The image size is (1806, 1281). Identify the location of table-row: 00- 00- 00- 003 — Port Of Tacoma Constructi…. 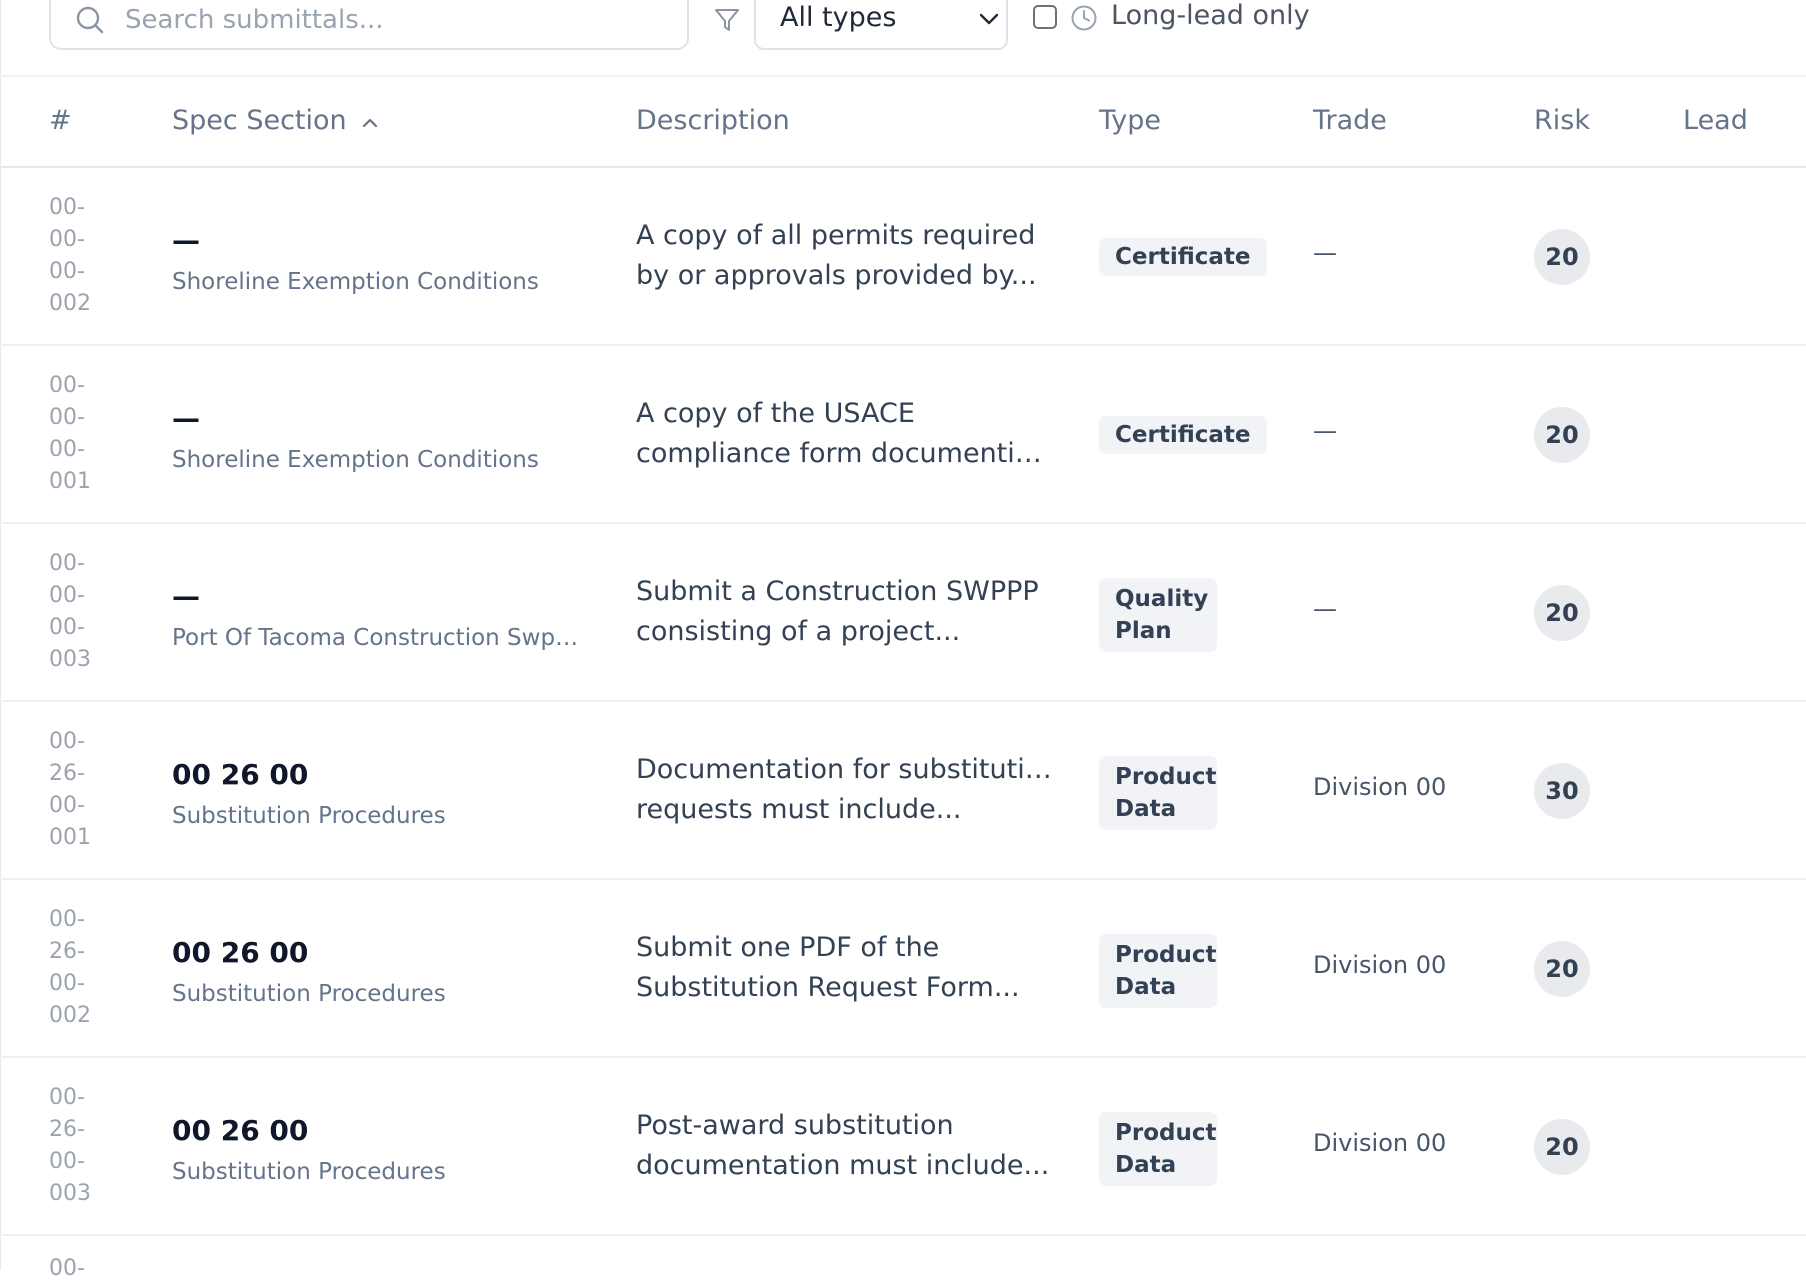
(903, 613).